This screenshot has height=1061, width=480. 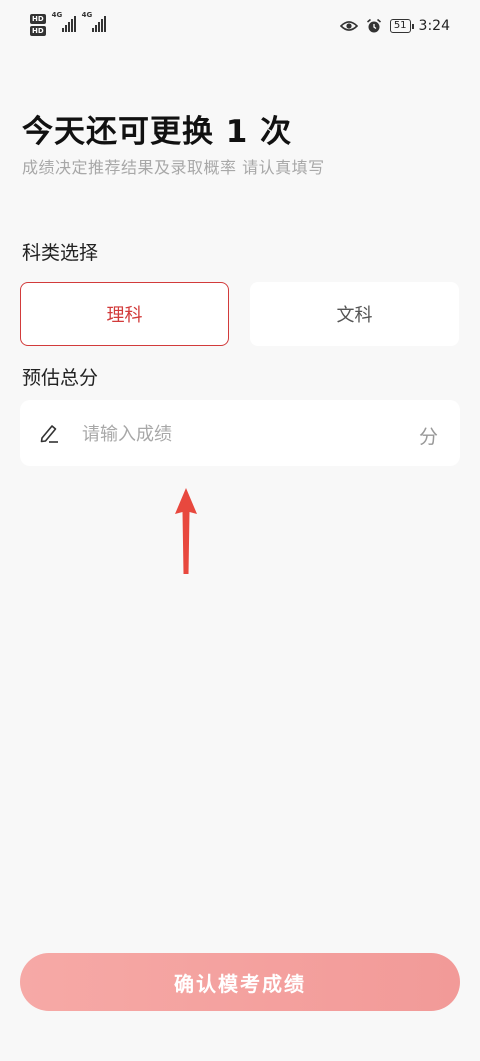 I want to click on pen-icon, so click(x=49, y=435).